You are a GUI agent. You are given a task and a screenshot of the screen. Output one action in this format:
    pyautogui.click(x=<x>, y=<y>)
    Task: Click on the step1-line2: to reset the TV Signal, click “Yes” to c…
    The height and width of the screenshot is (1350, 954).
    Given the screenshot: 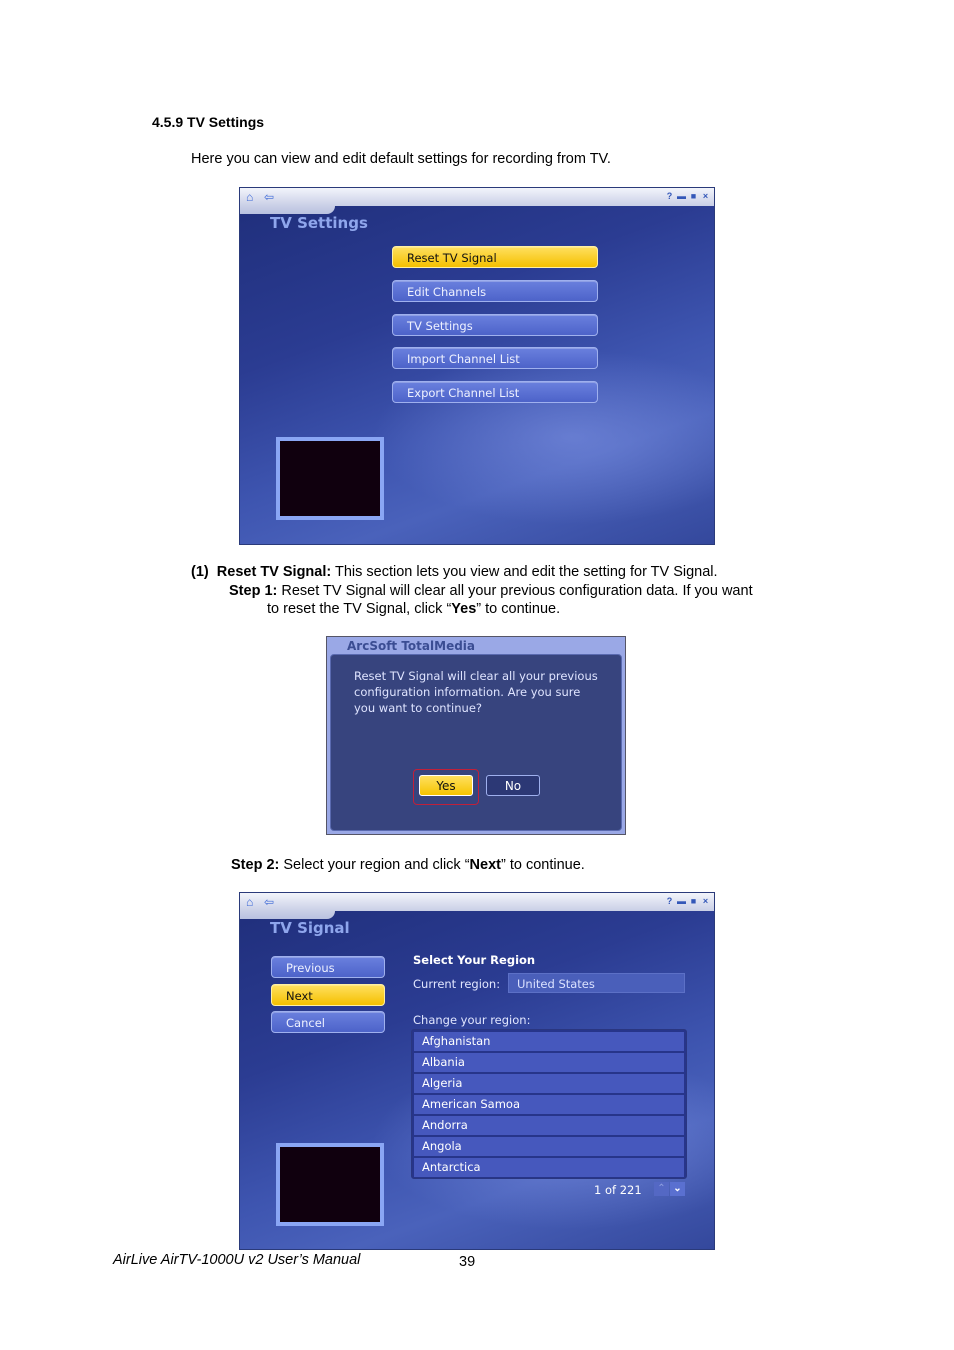 What is the action you would take?
    pyautogui.click(x=413, y=609)
    